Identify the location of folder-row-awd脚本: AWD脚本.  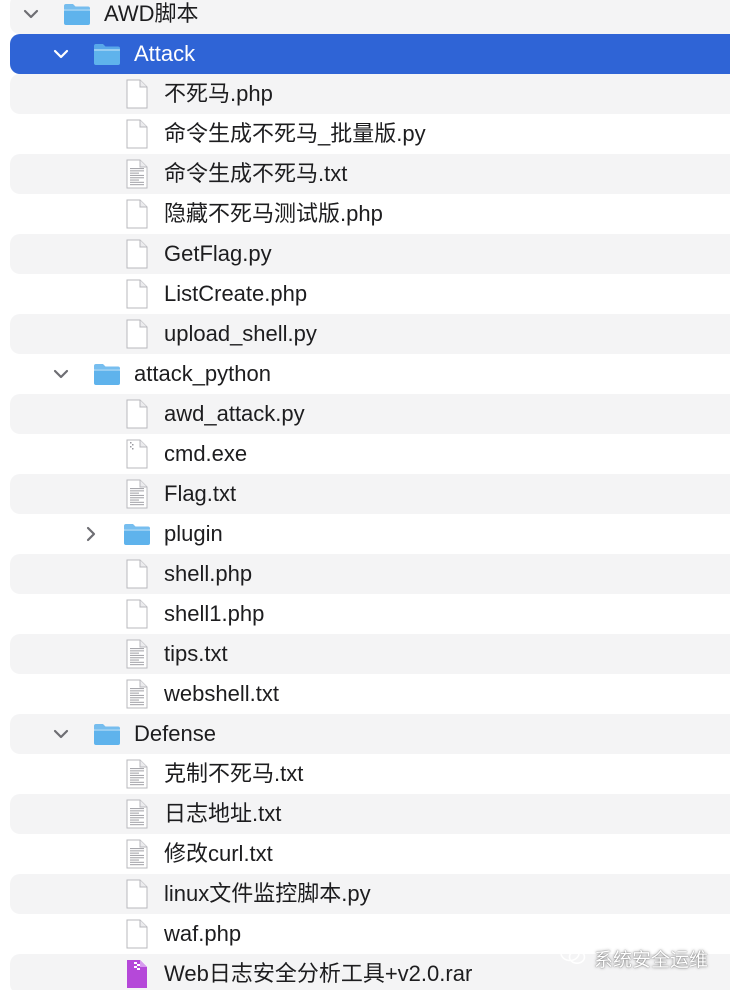
(370, 17).